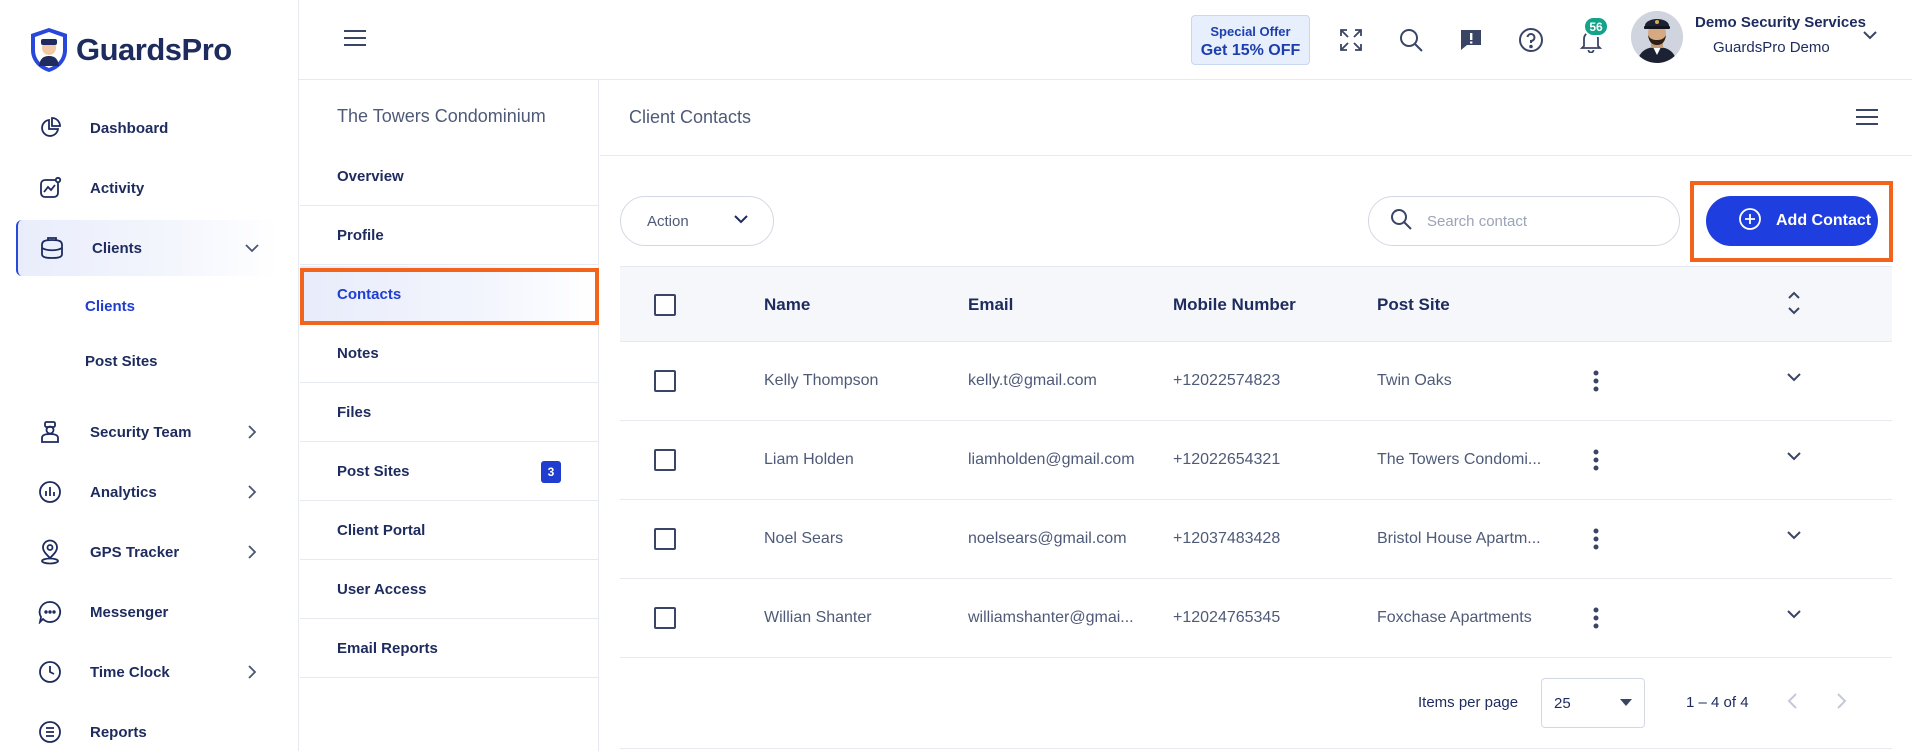  What do you see at coordinates (449, 177) in the screenshot?
I see `client-menu-item-overview: Overview` at bounding box center [449, 177].